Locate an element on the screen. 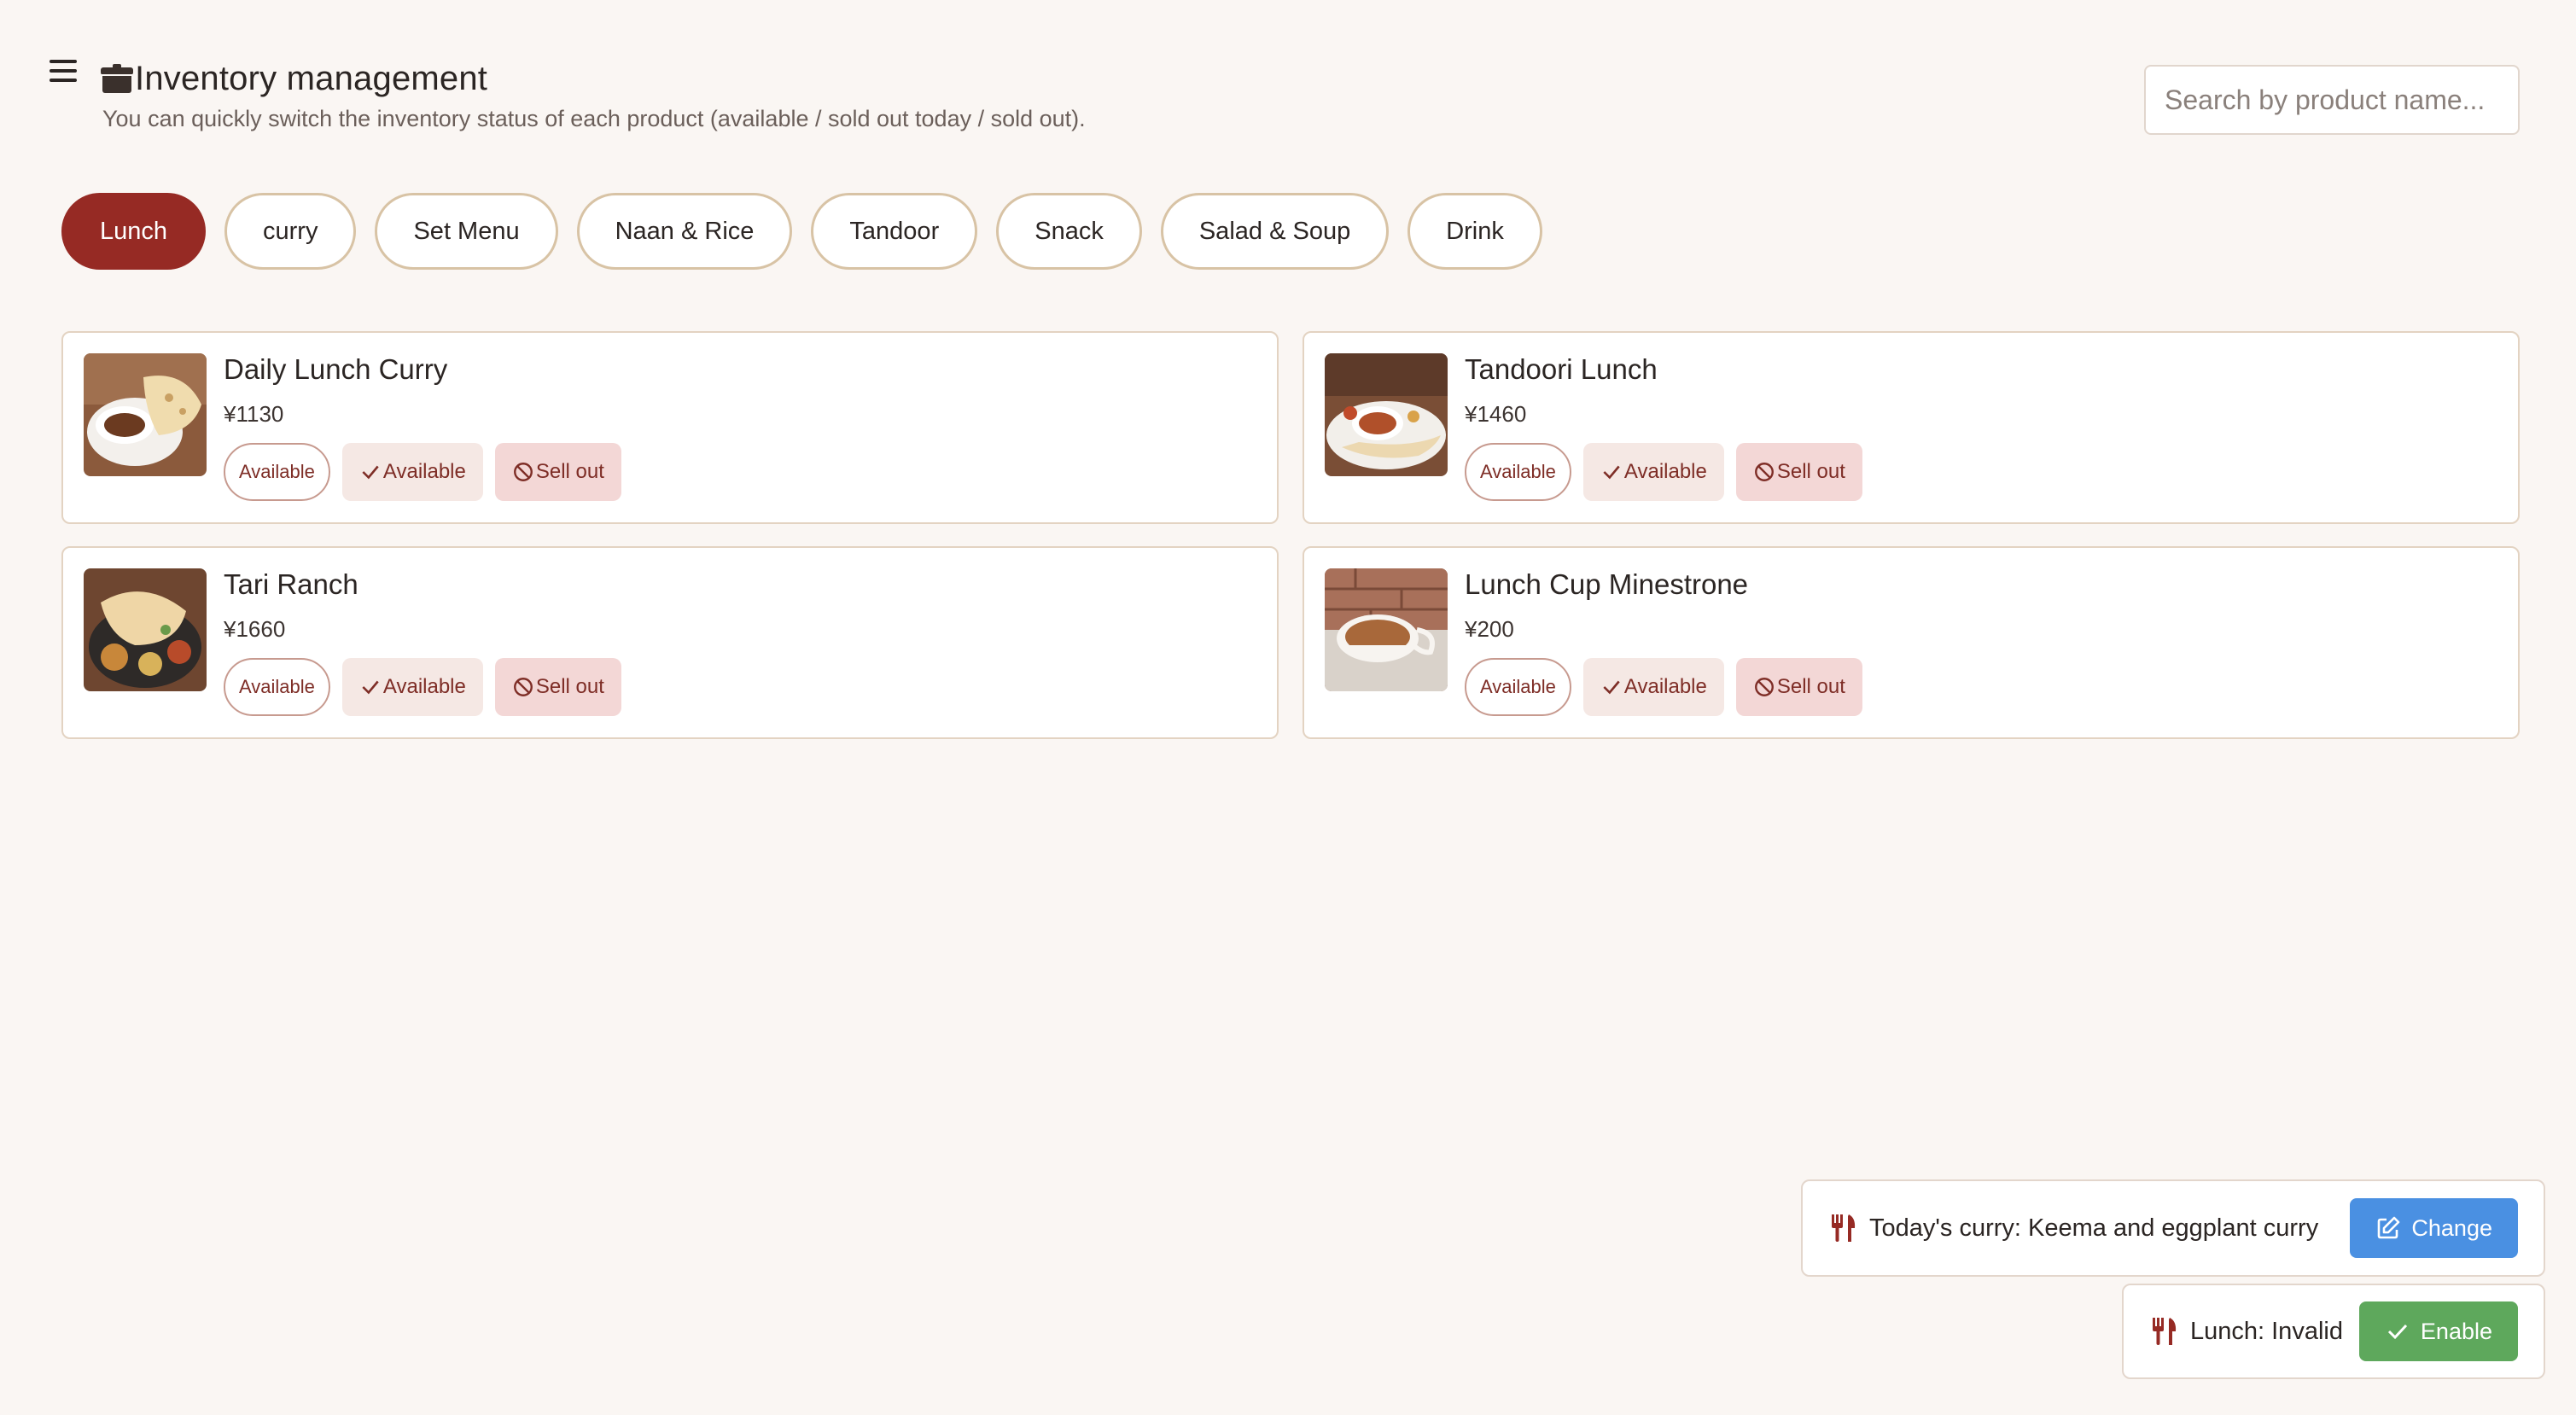  product-price: ¥1660 is located at coordinates (255, 629).